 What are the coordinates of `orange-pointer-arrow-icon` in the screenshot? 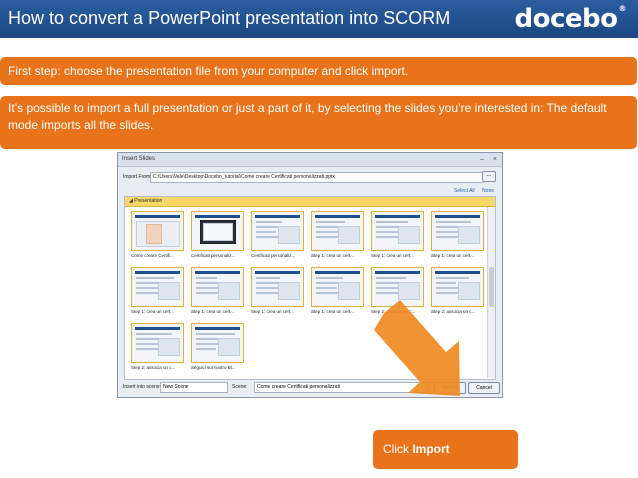 It's located at (417, 348).